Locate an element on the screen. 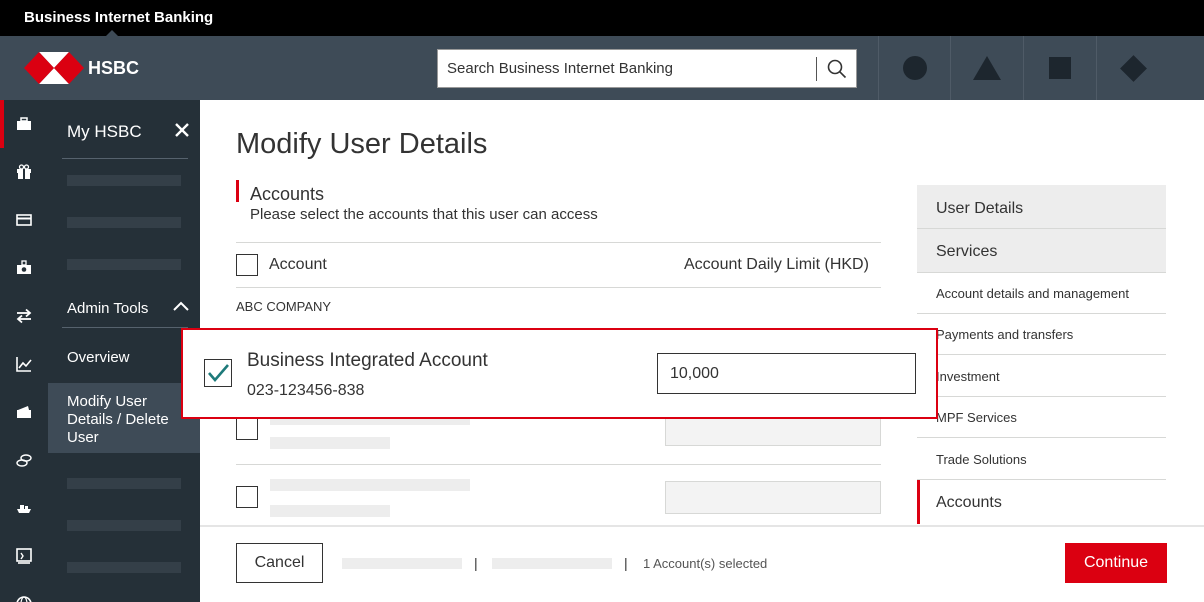  search-button is located at coordinates (837, 68).